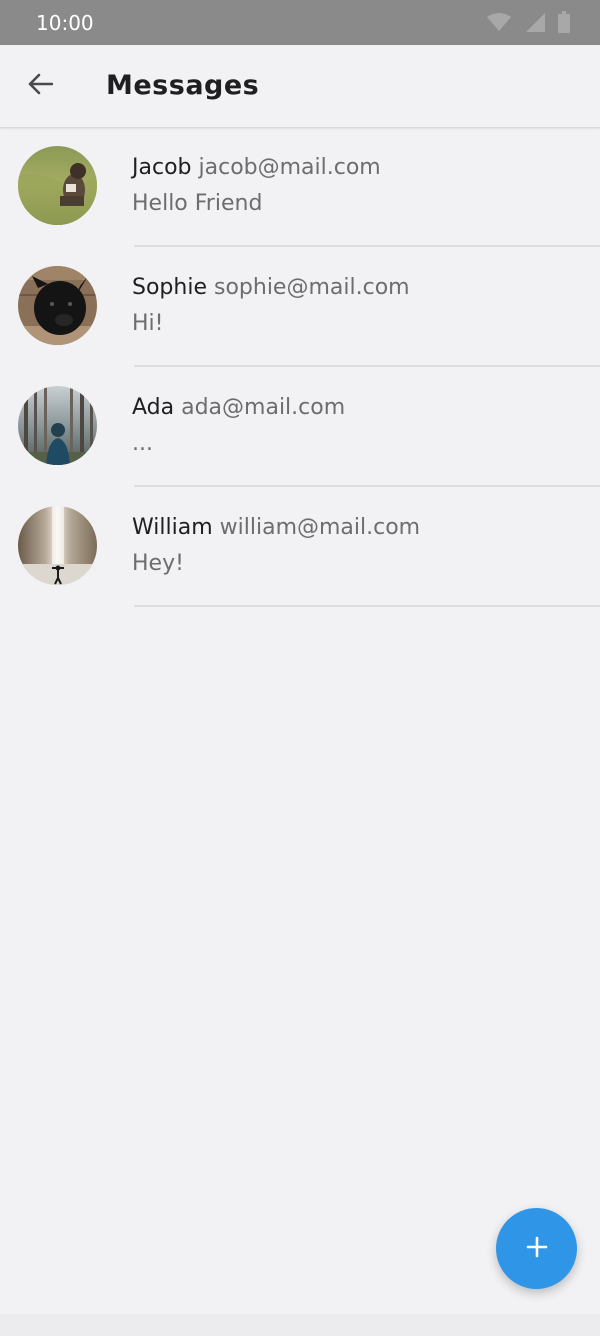  What do you see at coordinates (300, 1325) in the screenshot?
I see `navigation-bar` at bounding box center [300, 1325].